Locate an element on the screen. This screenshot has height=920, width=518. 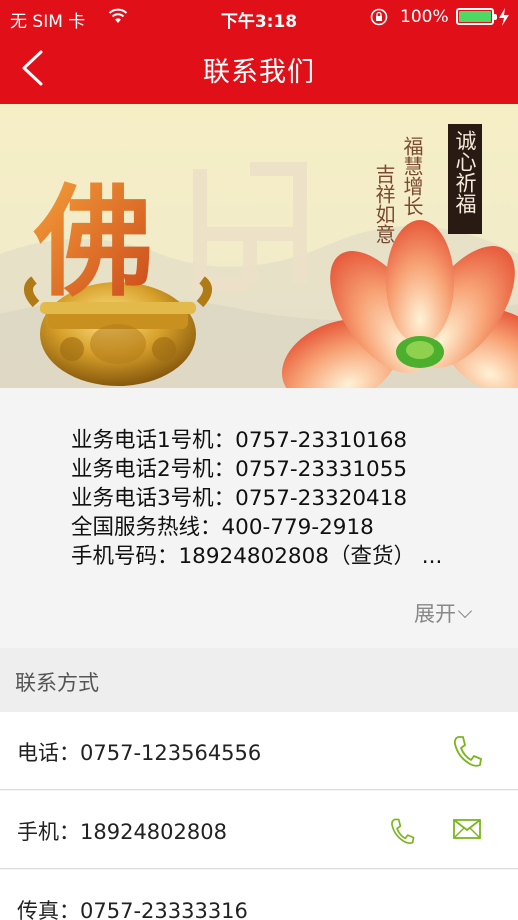
summary-line: 全国服务热线：400-779-2918 is located at coordinates (222, 527).